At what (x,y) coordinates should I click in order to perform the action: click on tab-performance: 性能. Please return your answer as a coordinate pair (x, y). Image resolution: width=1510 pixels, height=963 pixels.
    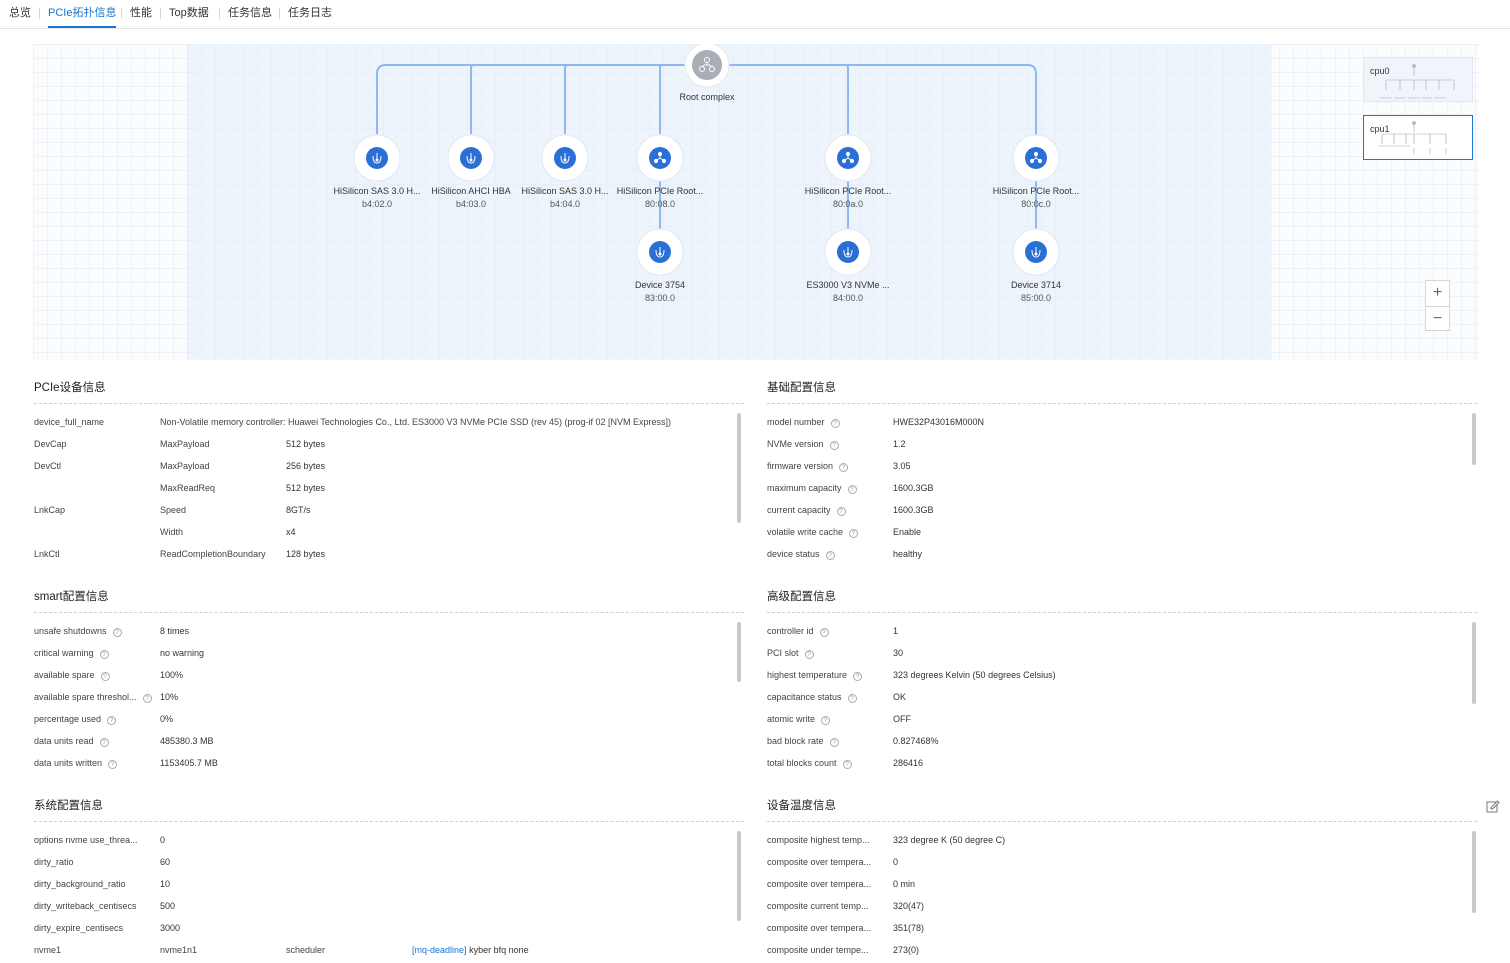
    Looking at the image, I should click on (141, 17).